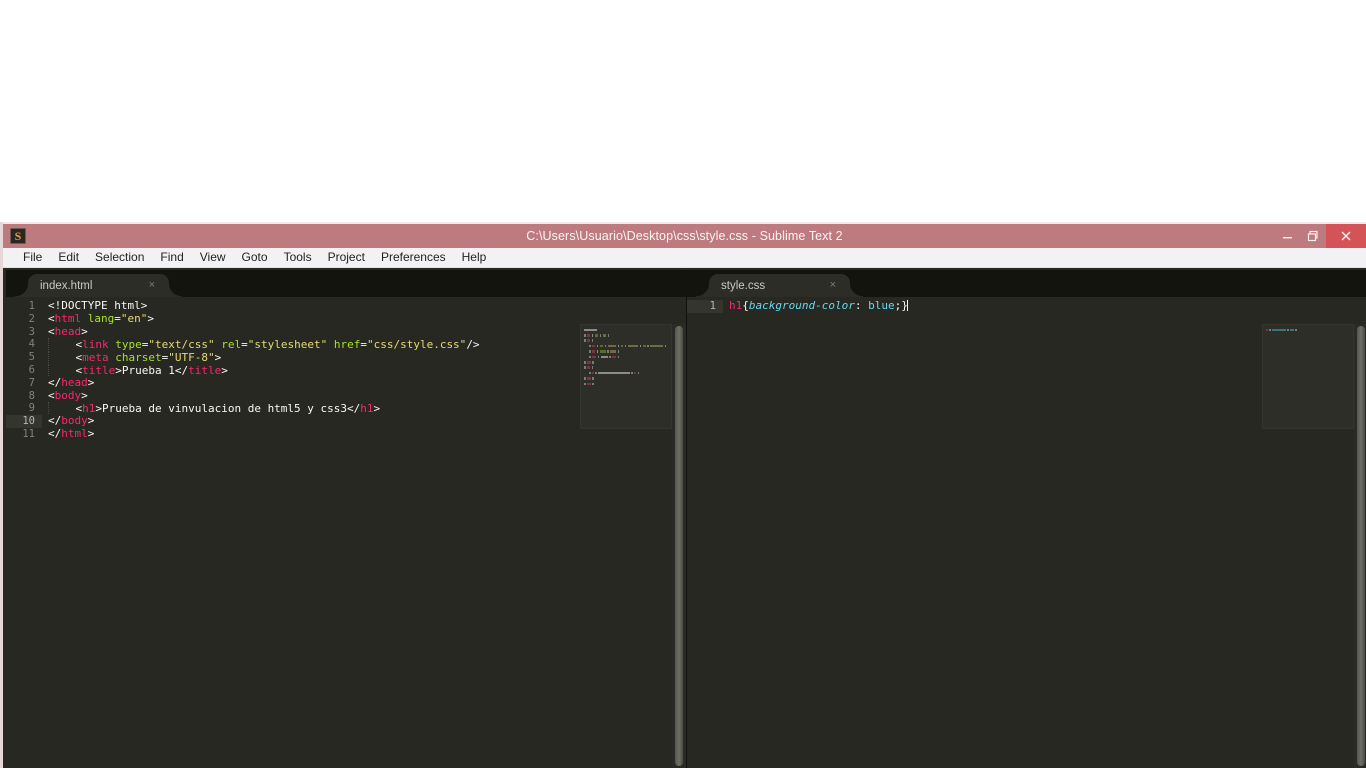 The height and width of the screenshot is (768, 1366). Describe the element at coordinates (705, 306) in the screenshot. I see `line-number: 1` at that location.